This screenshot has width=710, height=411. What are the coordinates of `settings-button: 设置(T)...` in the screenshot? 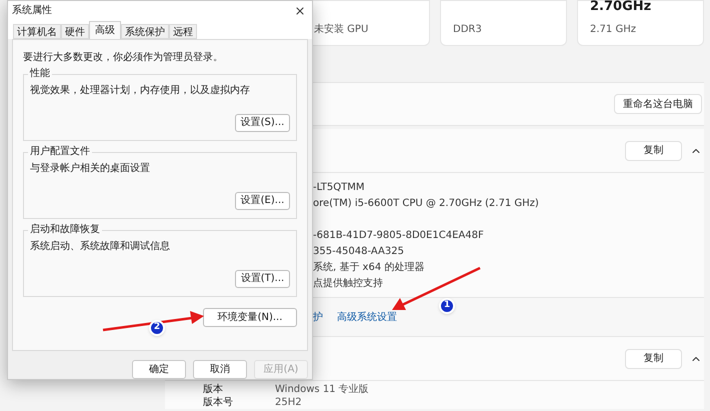 It's located at (262, 279).